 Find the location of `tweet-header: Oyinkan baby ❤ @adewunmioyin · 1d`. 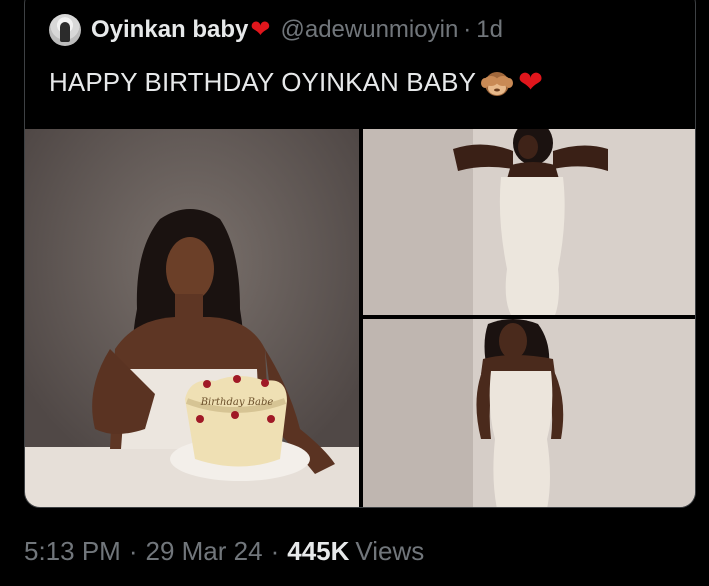

tweet-header: Oyinkan baby ❤ @adewunmioyin · 1d is located at coordinates (276, 30).